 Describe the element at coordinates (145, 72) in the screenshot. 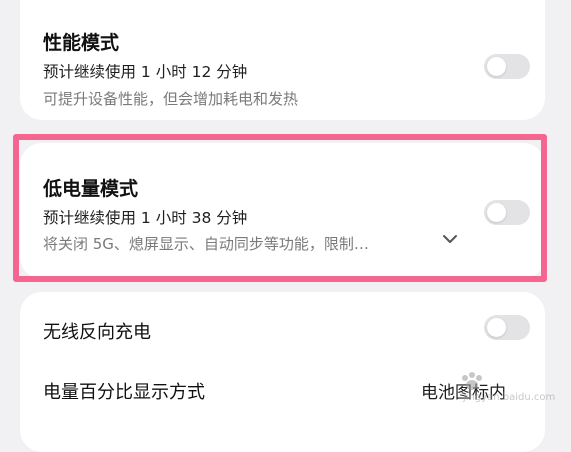

I see `performance-mode-estimate: 预计继续使用 1 小时 12 分钟` at that location.